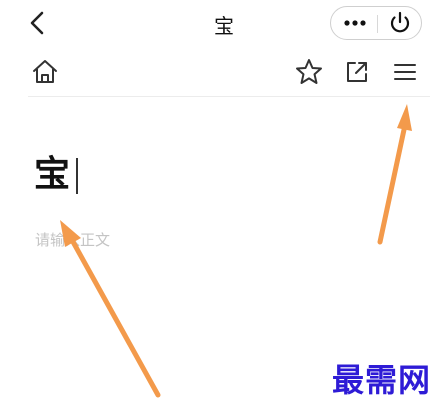 The height and width of the screenshot is (411, 448). I want to click on close-program-button, so click(400, 23).